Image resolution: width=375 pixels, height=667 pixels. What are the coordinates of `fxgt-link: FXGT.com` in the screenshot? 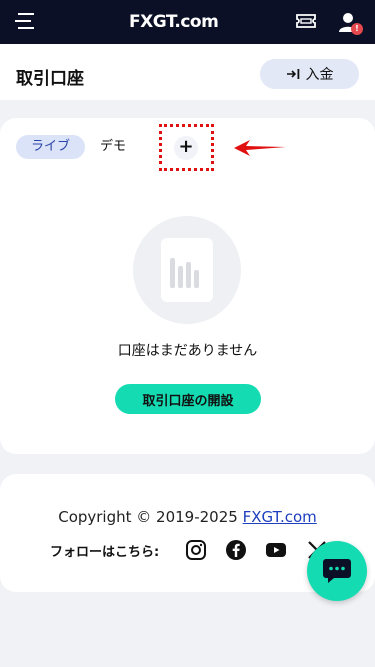 It's located at (280, 517).